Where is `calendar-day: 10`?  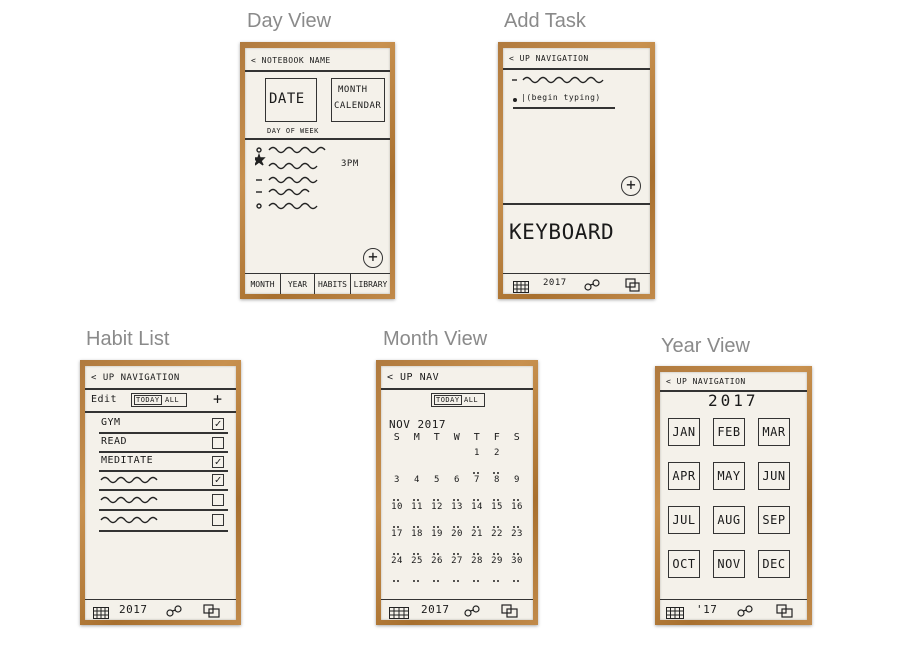 calendar-day: 10 is located at coordinates (397, 507).